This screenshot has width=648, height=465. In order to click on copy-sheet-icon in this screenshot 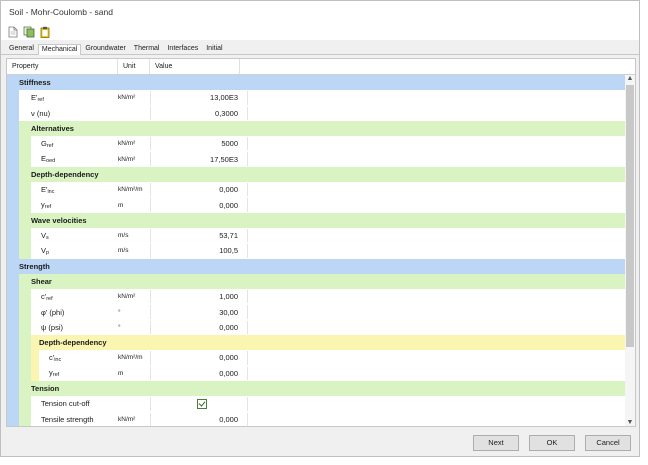, I will do `click(29, 32)`.